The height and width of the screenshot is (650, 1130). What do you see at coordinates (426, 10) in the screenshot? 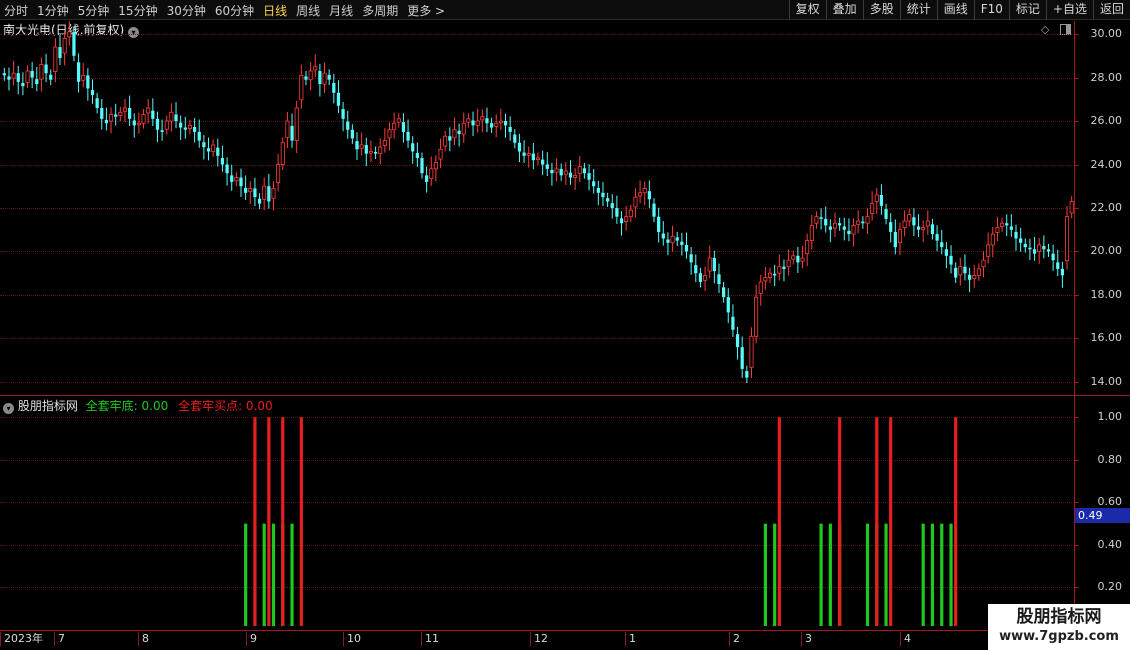
I see `tab-more: 更多 >` at bounding box center [426, 10].